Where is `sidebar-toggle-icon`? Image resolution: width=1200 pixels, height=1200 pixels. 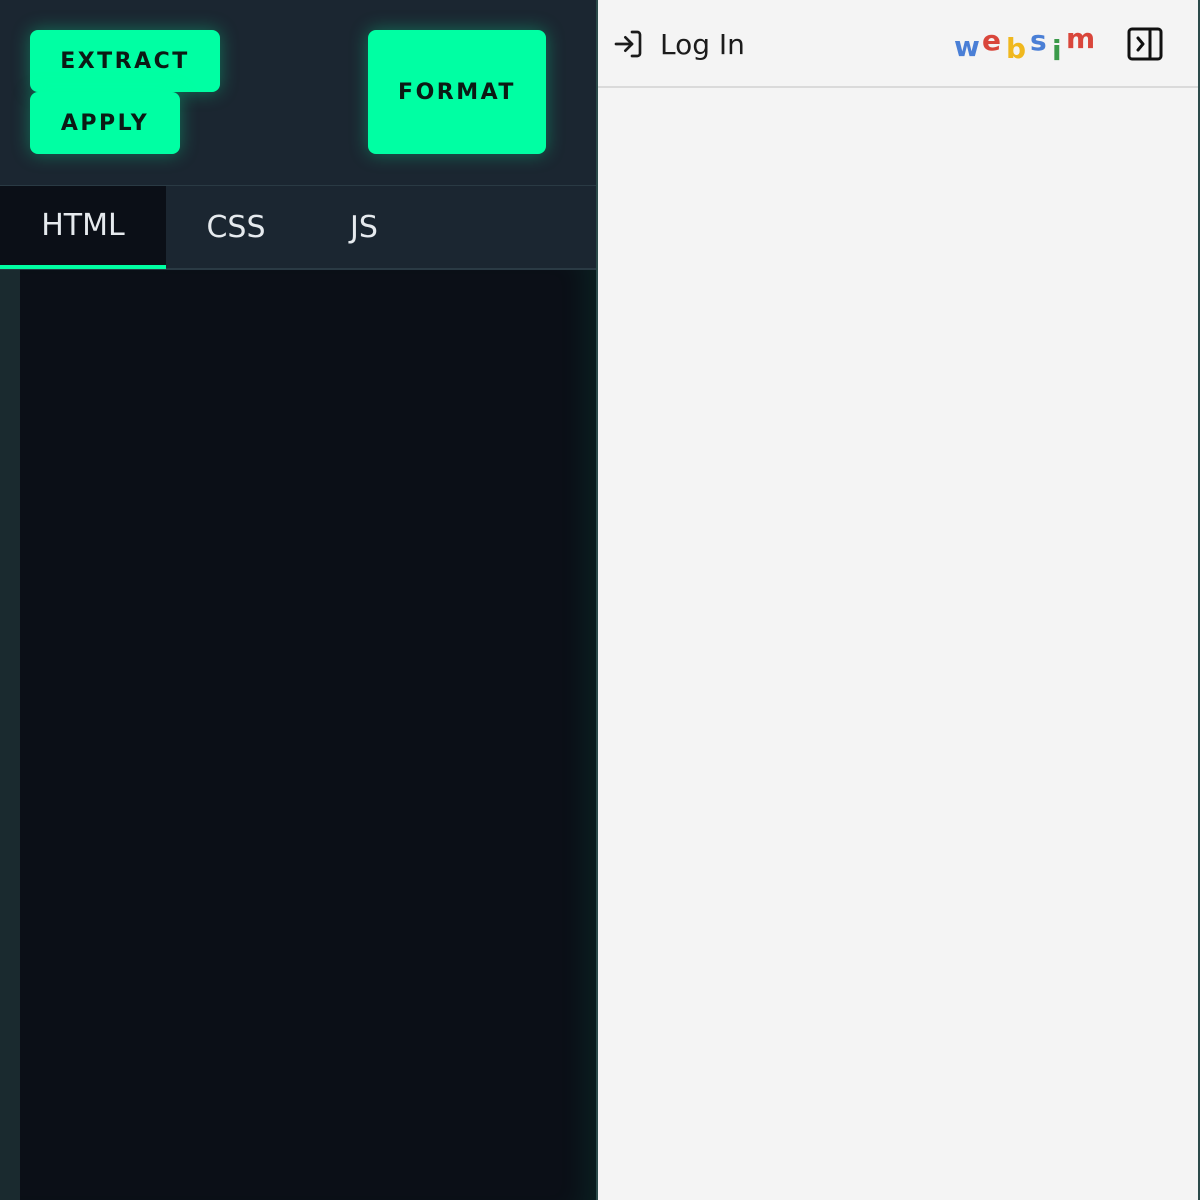 sidebar-toggle-icon is located at coordinates (1145, 44).